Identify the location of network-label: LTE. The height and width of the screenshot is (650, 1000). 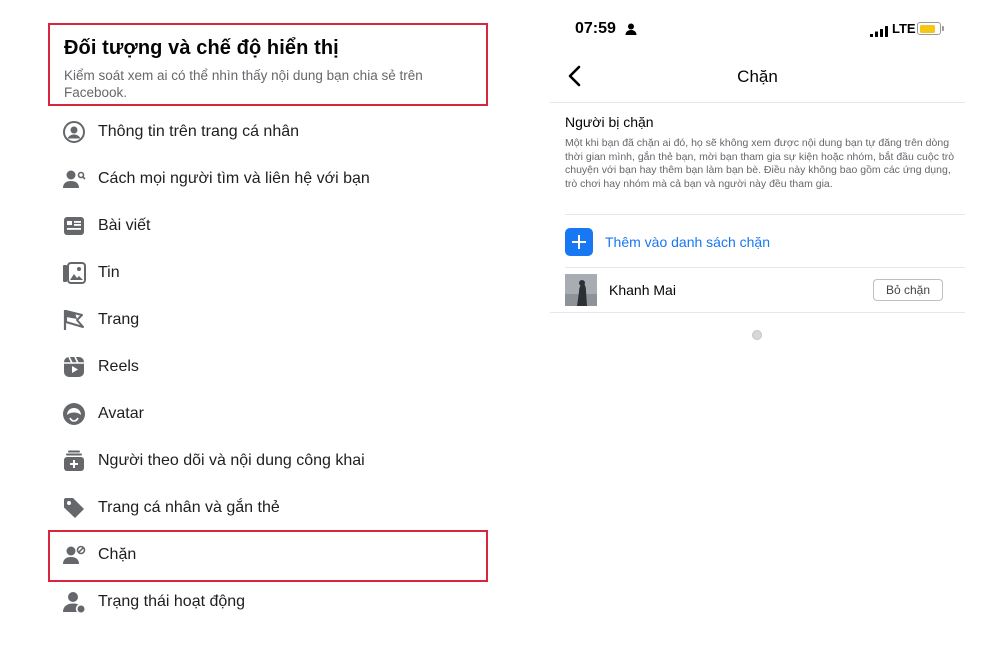
(904, 28).